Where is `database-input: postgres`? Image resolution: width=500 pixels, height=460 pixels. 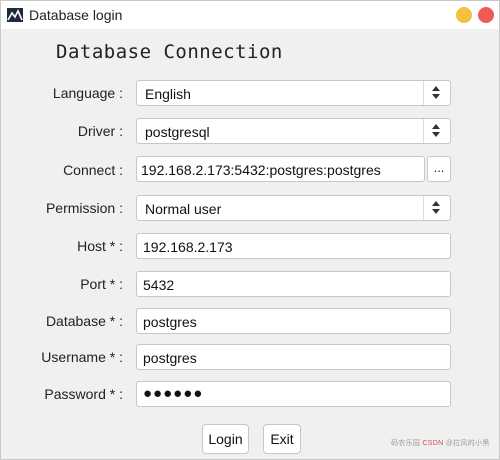
database-input: postgres is located at coordinates (293, 321).